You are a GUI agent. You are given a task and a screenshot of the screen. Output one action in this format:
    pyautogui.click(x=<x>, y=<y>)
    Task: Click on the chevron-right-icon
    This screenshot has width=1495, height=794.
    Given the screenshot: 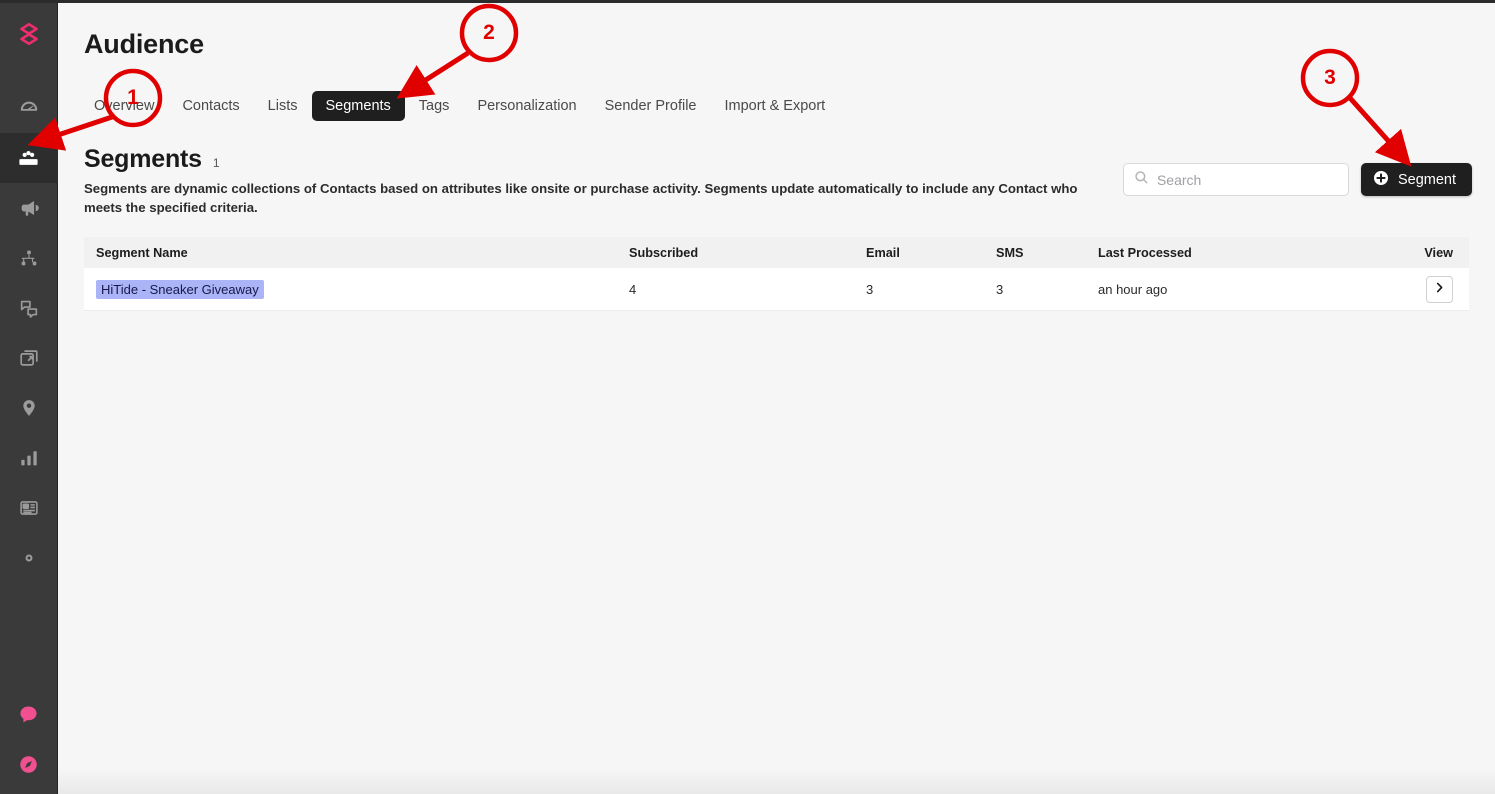 What is the action you would take?
    pyautogui.click(x=1439, y=289)
    